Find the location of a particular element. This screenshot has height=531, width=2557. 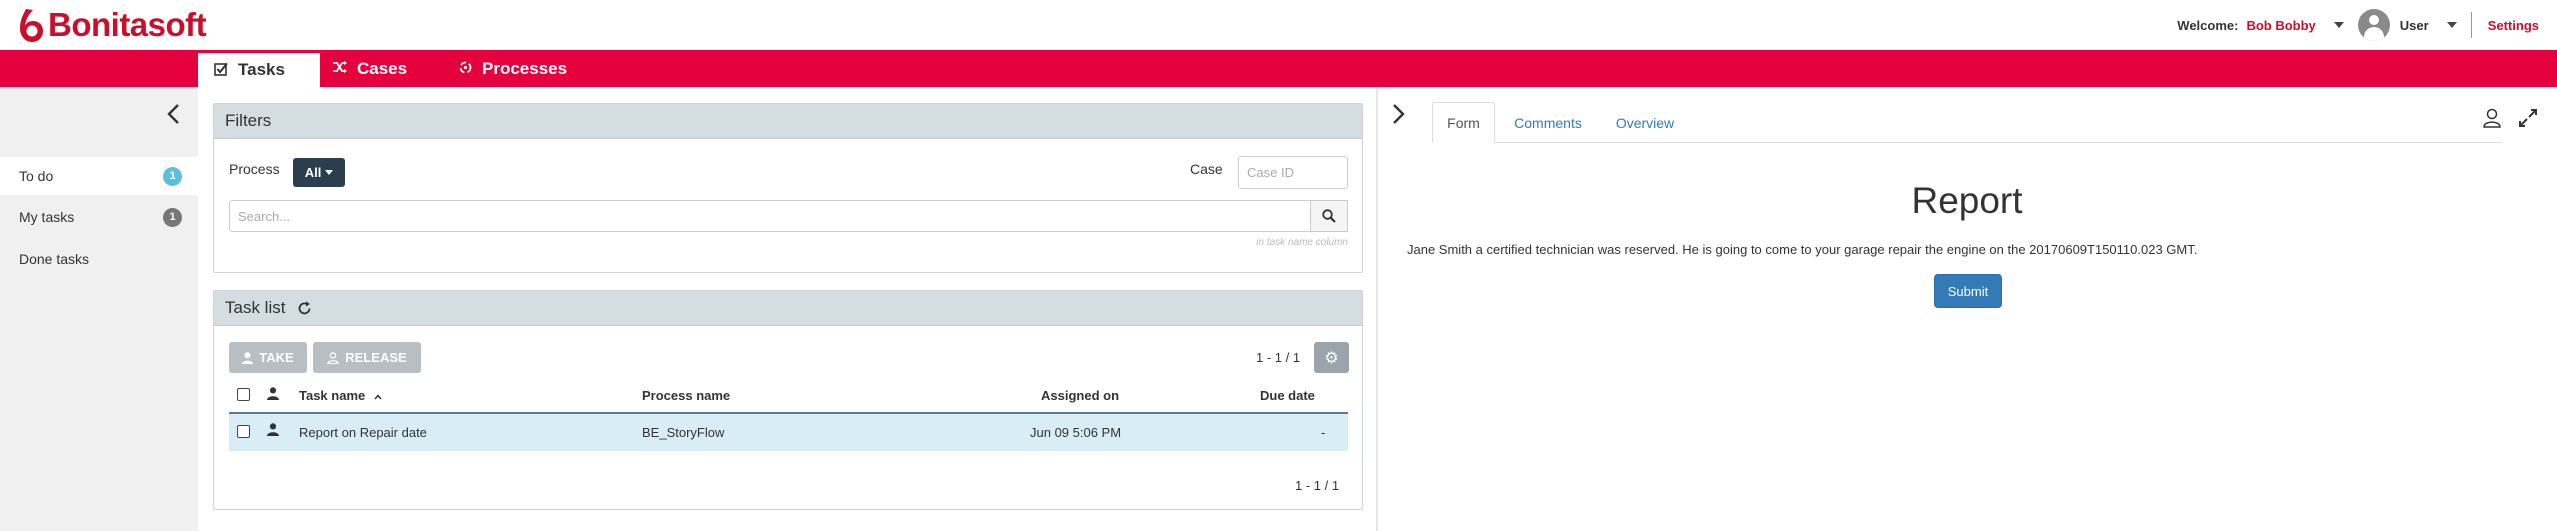

column-header-process-name: Process name is located at coordinates (686, 395).